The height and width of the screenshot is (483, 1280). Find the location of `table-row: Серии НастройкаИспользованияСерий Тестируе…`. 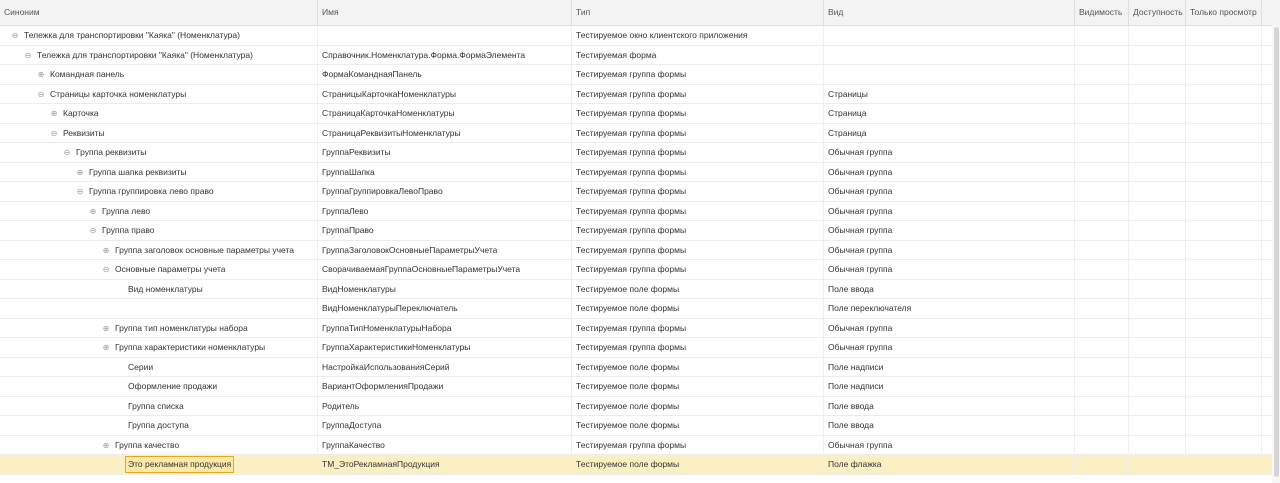

table-row: Серии НастройкаИспользованияСерий Тестируе… is located at coordinates (640, 367).